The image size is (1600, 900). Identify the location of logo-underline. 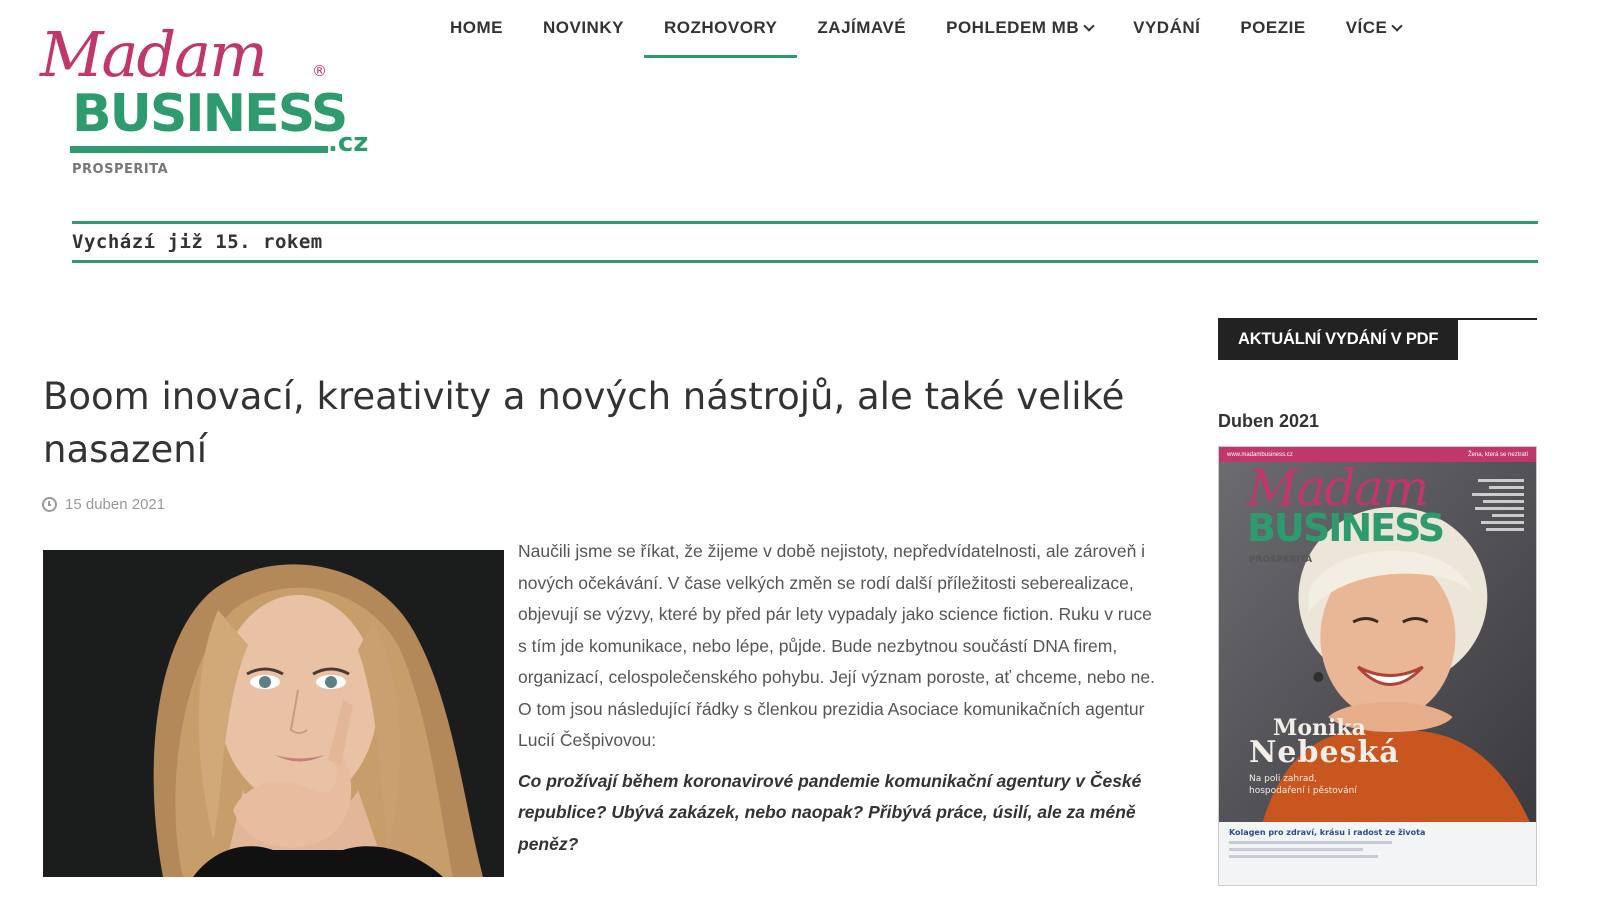
(199, 149).